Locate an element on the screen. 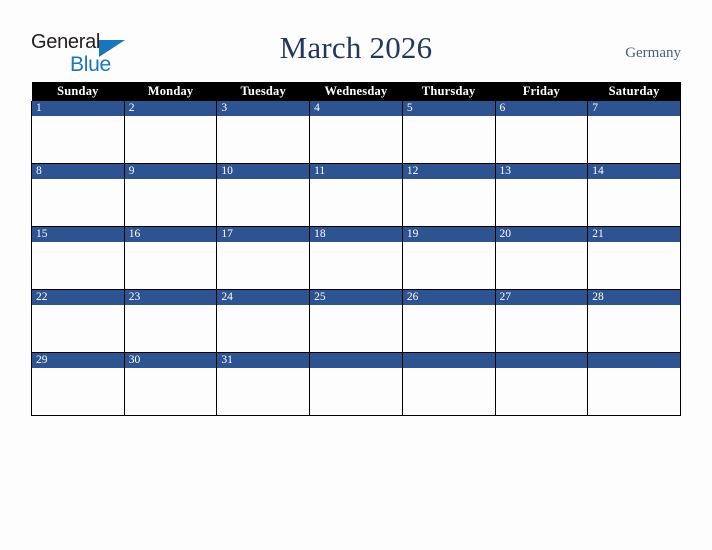 The width and height of the screenshot is (712, 550). calendar-day-cell: 8 is located at coordinates (78, 195).